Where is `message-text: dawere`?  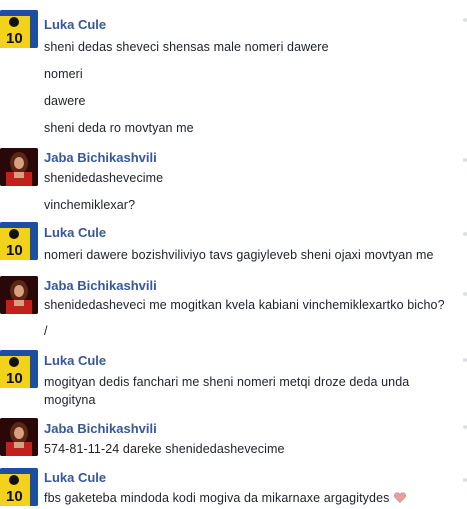 message-text: dawere is located at coordinates (65, 101).